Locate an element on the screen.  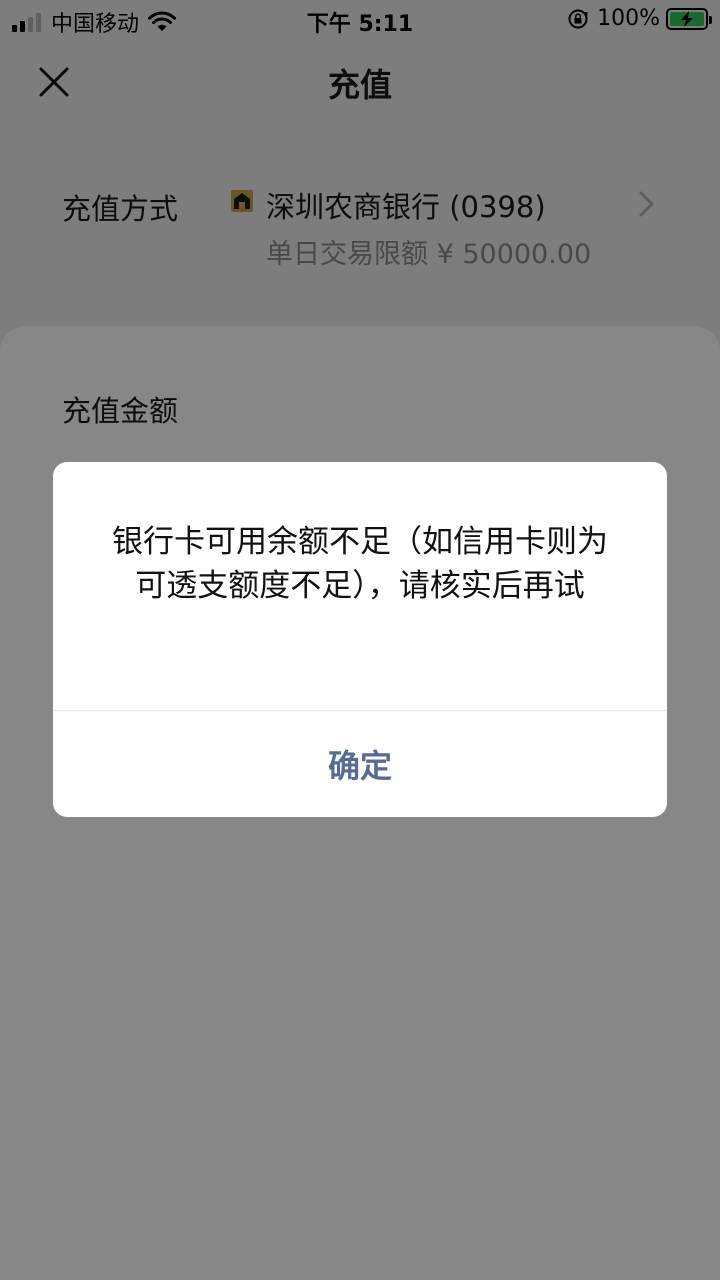
confirm-button: 确定 is located at coordinates (360, 764).